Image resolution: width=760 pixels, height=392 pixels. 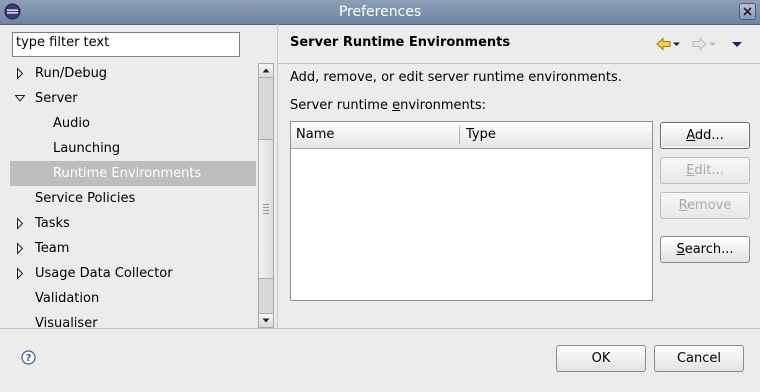 I want to click on help-button: ?, so click(x=28, y=357).